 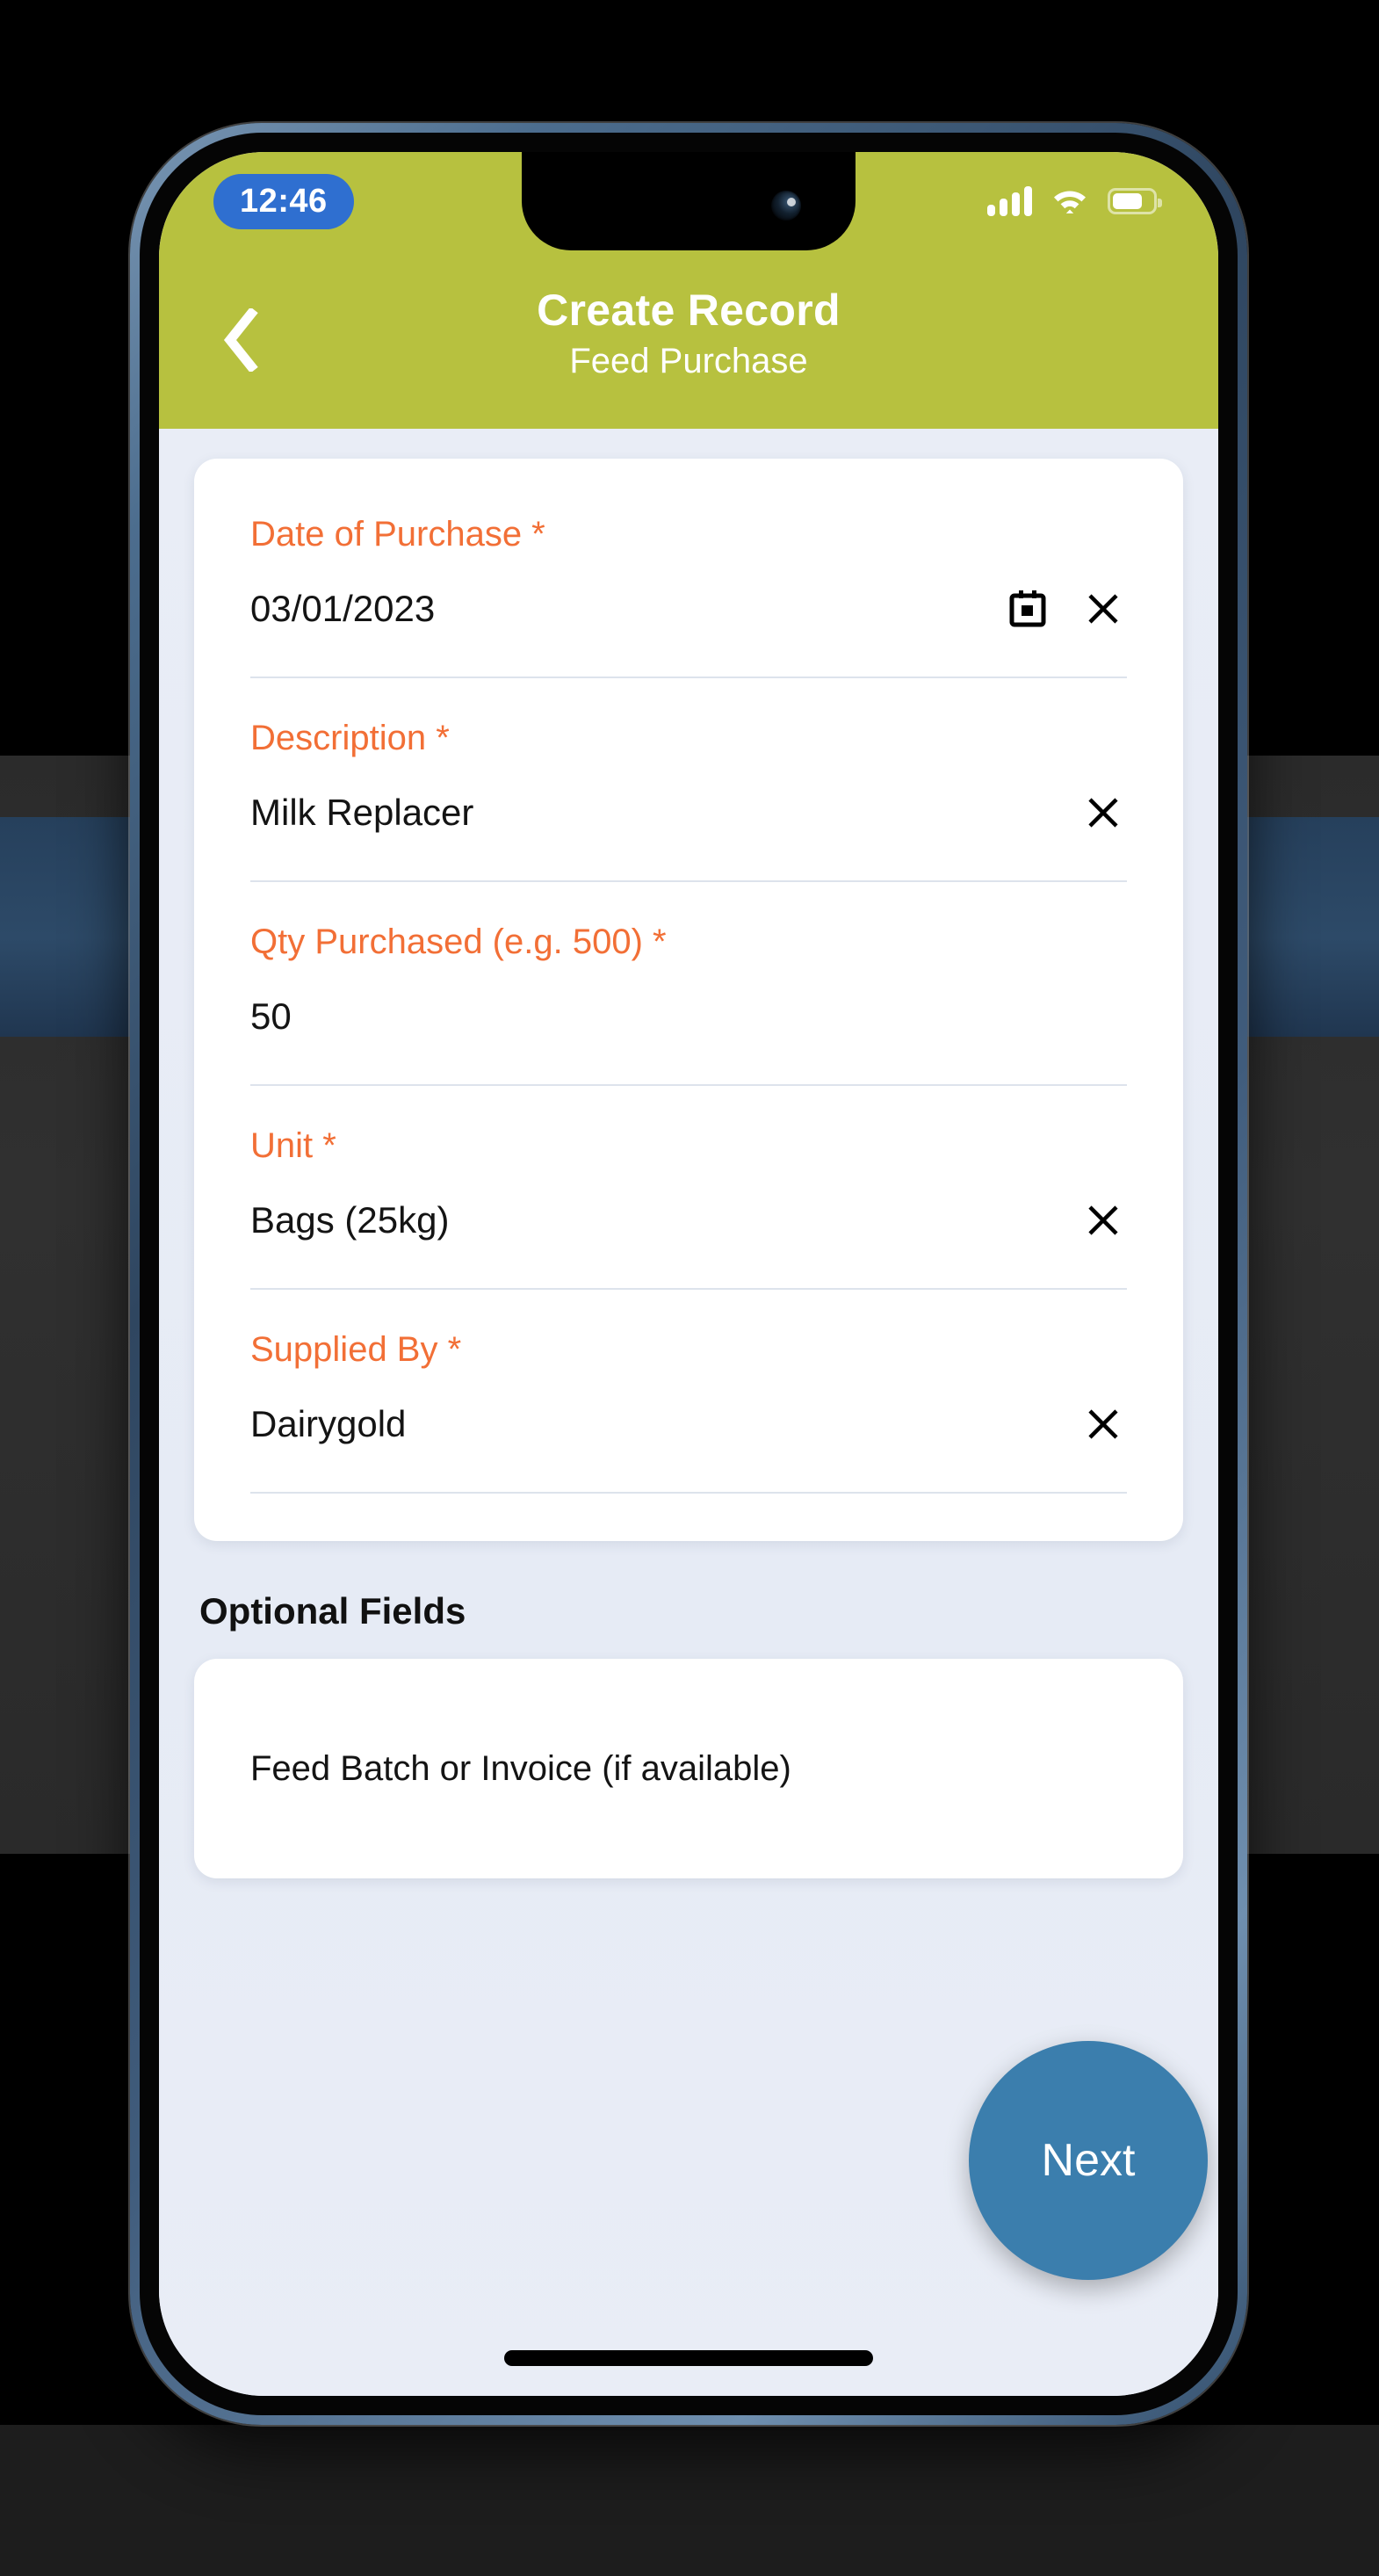 I want to click on cellular-signal-icon, so click(x=1010, y=201).